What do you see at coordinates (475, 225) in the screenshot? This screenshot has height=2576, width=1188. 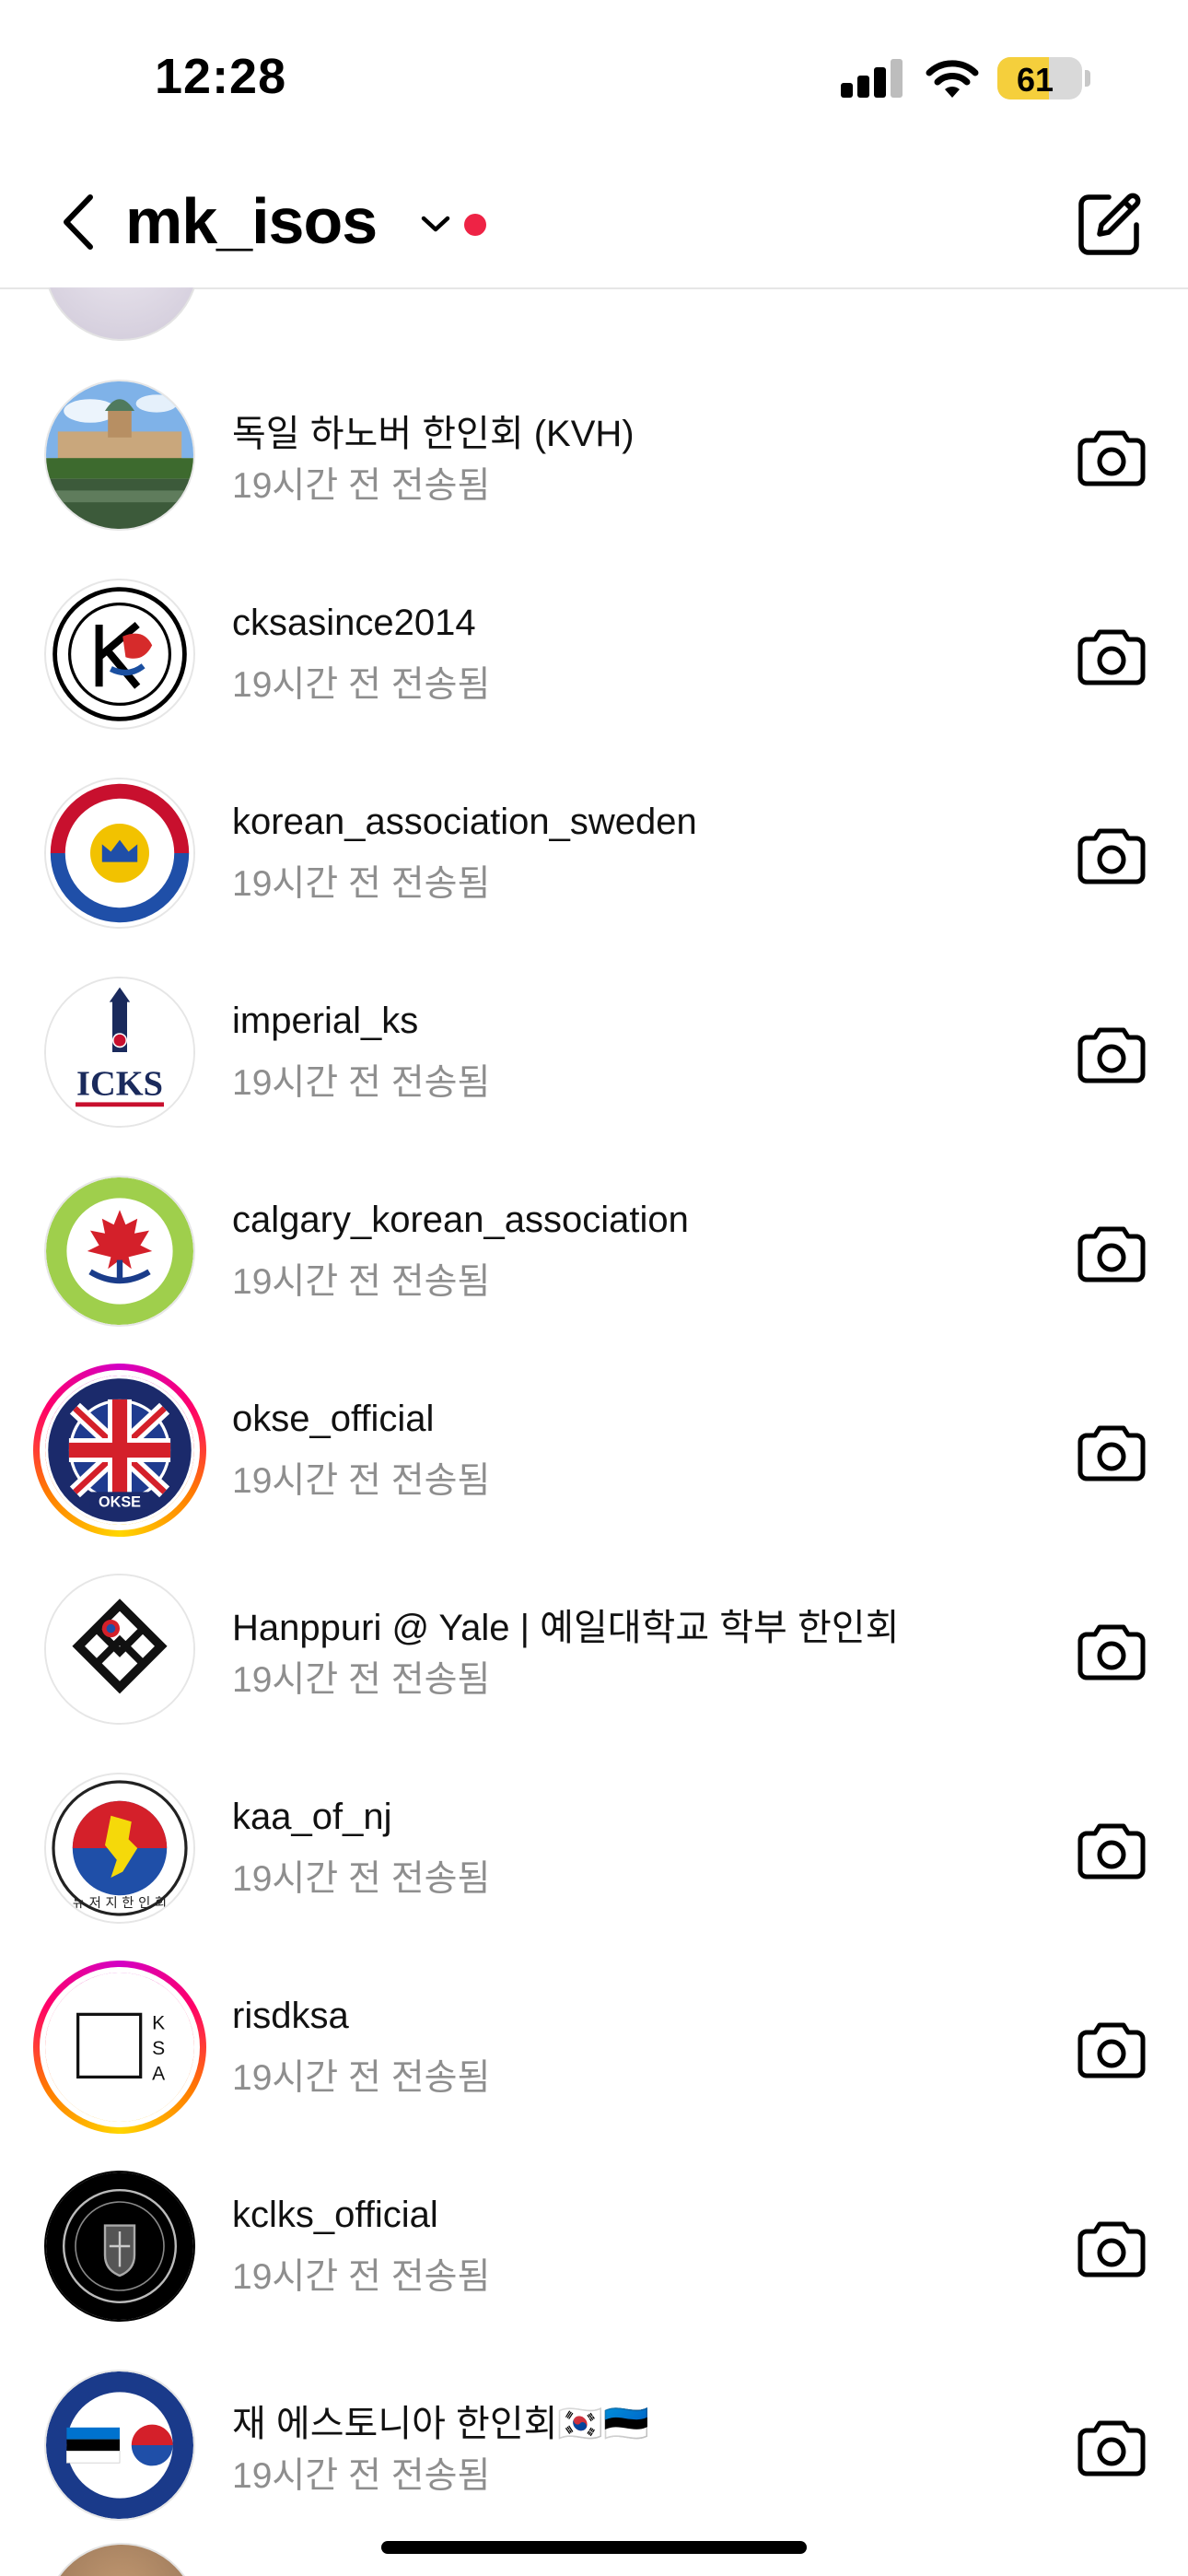 I see `notification-dot` at bounding box center [475, 225].